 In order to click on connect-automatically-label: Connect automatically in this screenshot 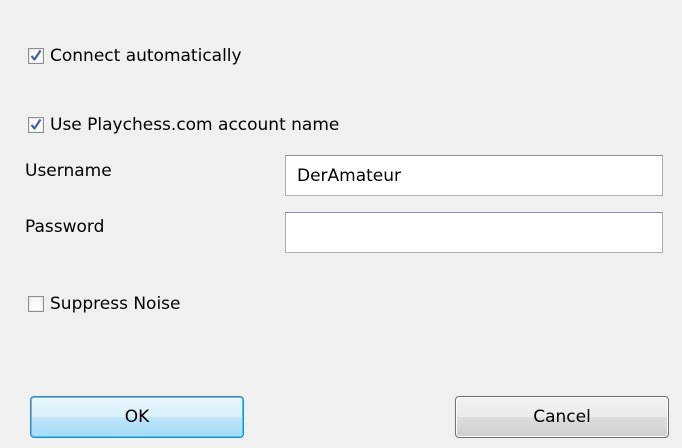, I will do `click(146, 56)`.